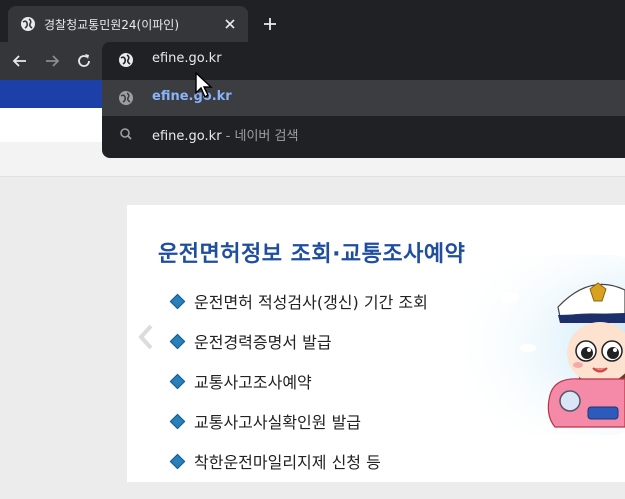 The width and height of the screenshot is (625, 499). Describe the element at coordinates (225, 136) in the screenshot. I see `suggestion-search-text: efine.go.kr - 네이버 검색` at that location.